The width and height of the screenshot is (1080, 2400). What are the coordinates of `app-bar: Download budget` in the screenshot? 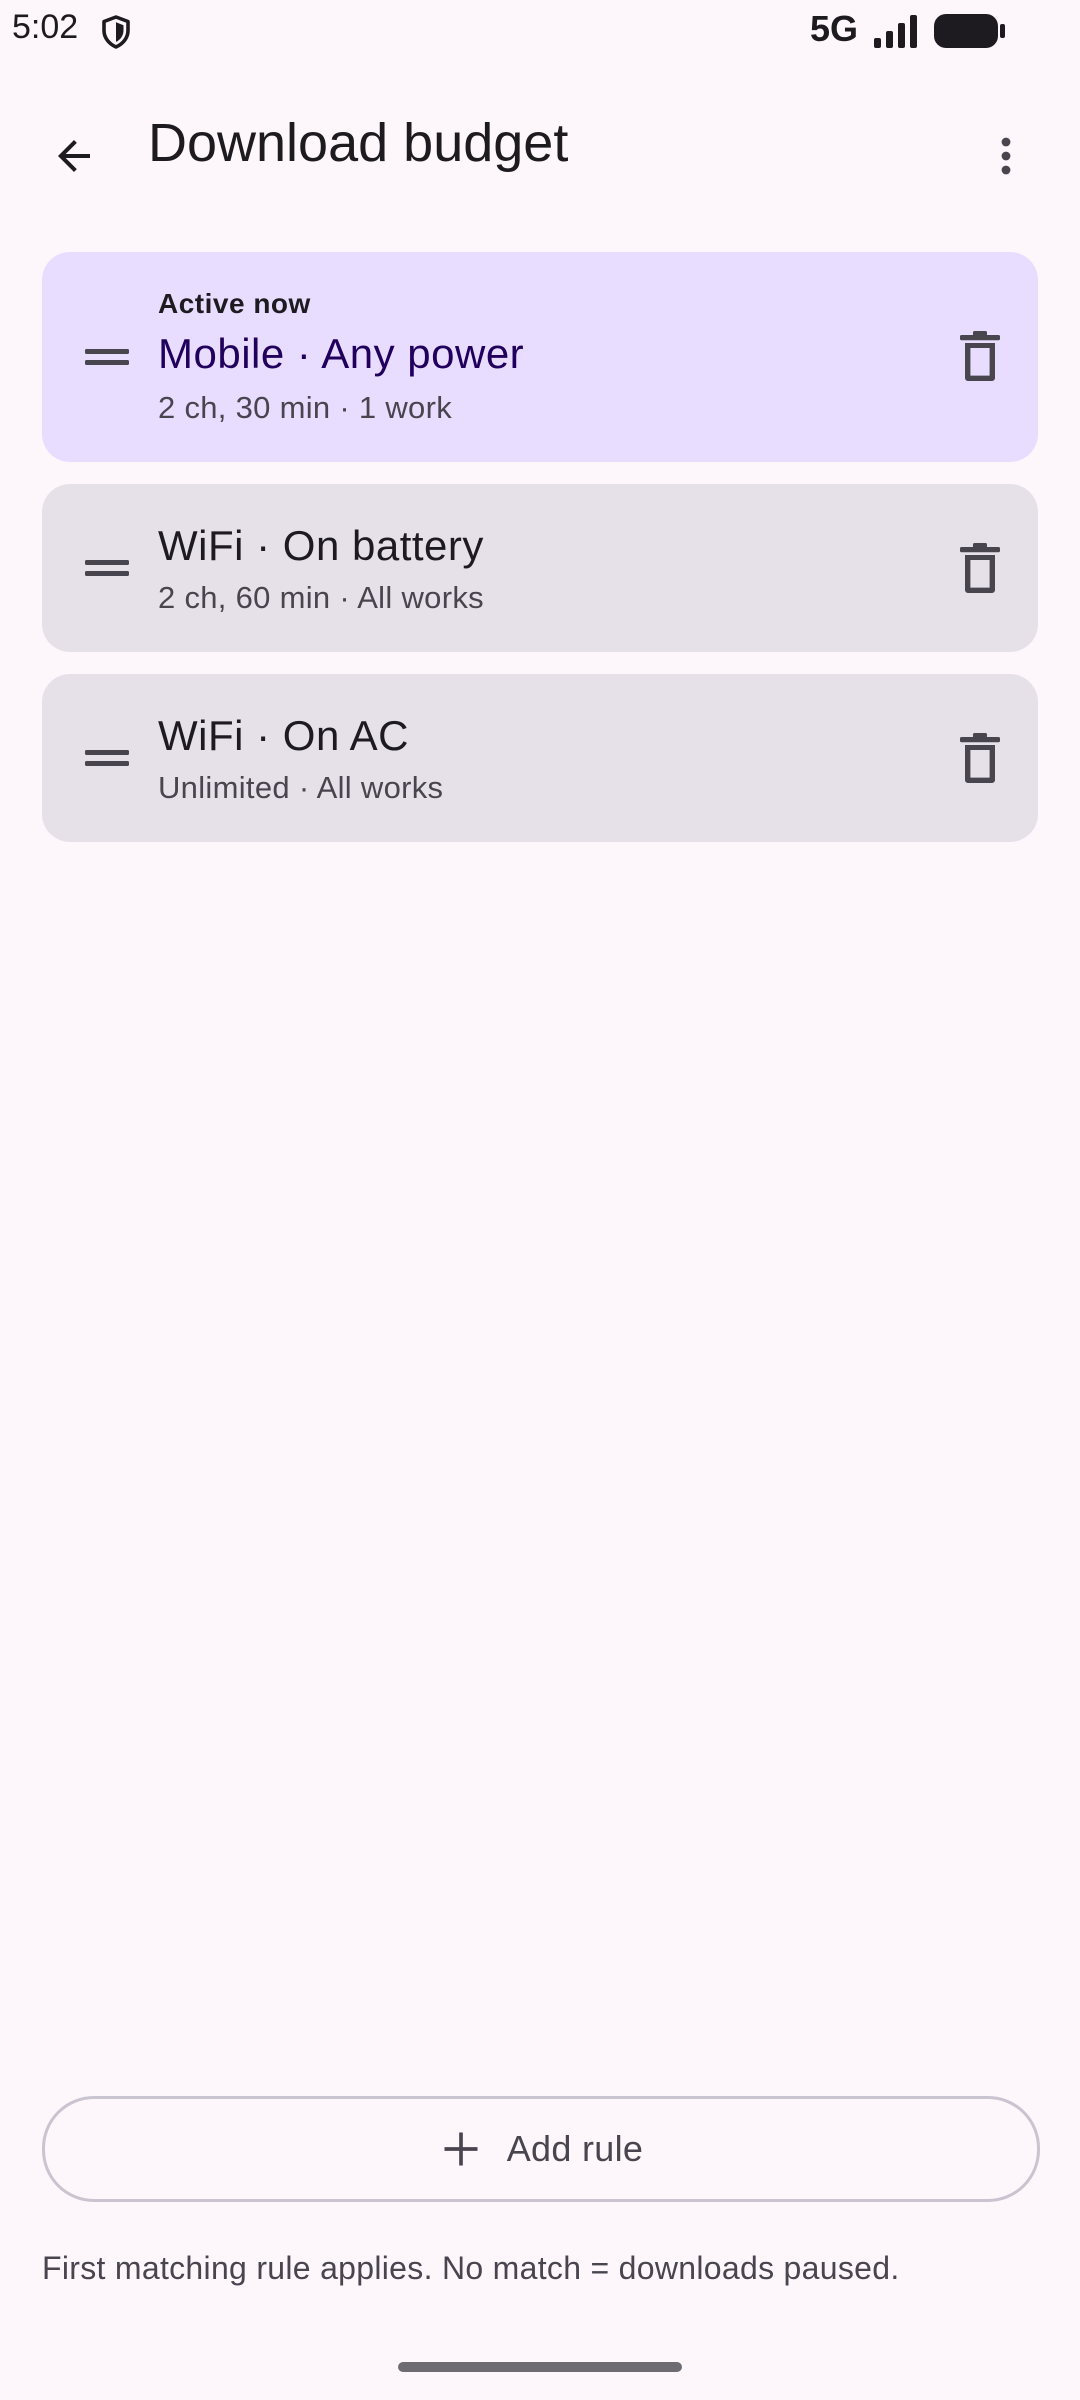 It's located at (540, 148).